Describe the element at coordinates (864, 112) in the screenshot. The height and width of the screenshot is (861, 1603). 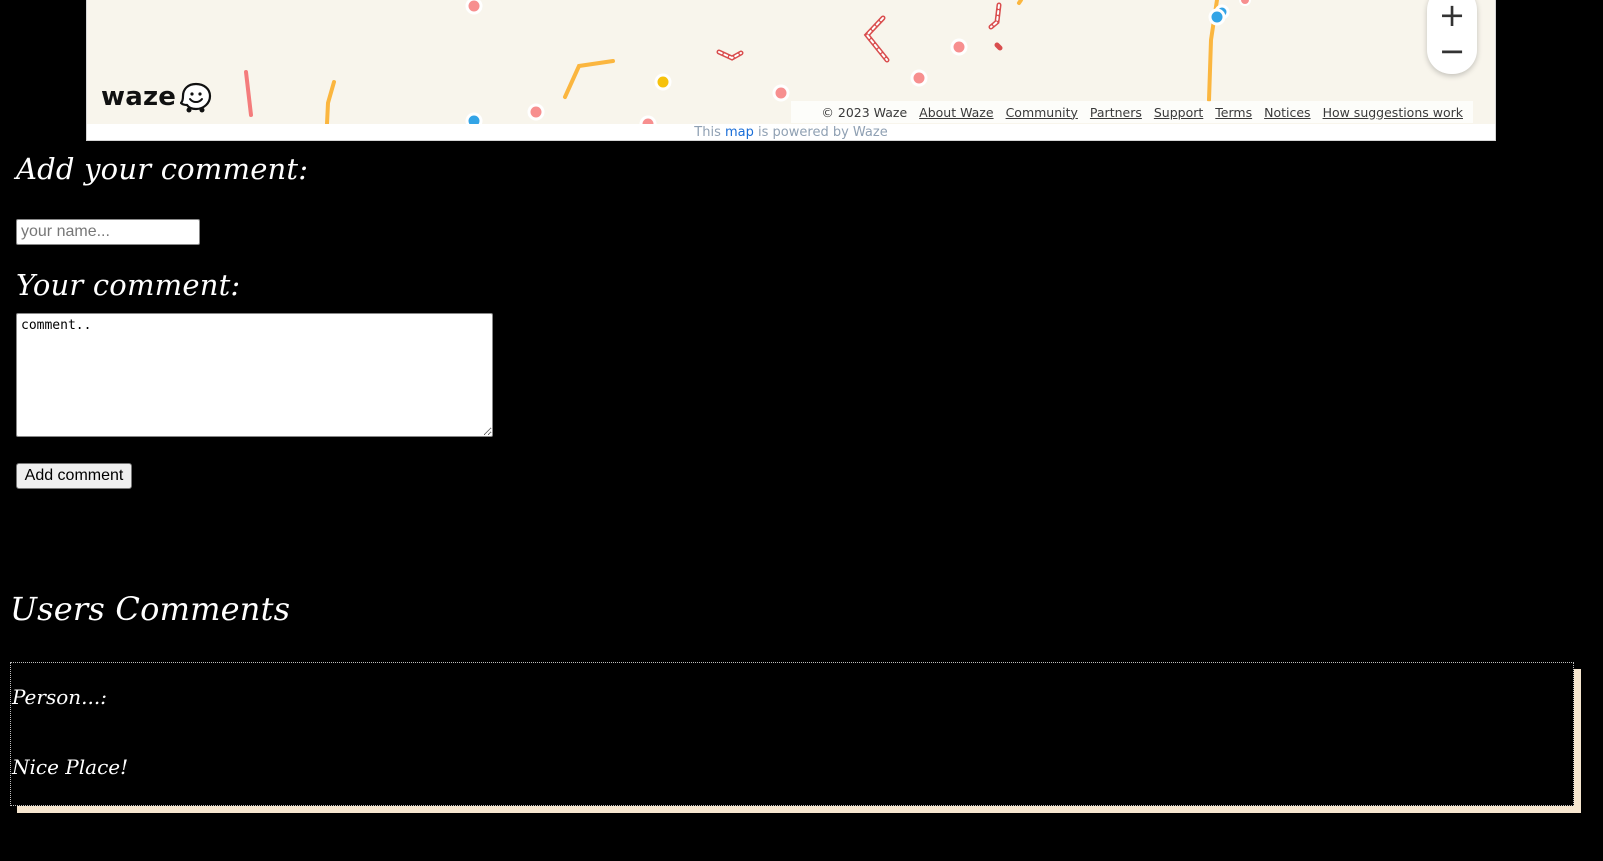
I see `copyright-text: © 2023 Waze` at that location.